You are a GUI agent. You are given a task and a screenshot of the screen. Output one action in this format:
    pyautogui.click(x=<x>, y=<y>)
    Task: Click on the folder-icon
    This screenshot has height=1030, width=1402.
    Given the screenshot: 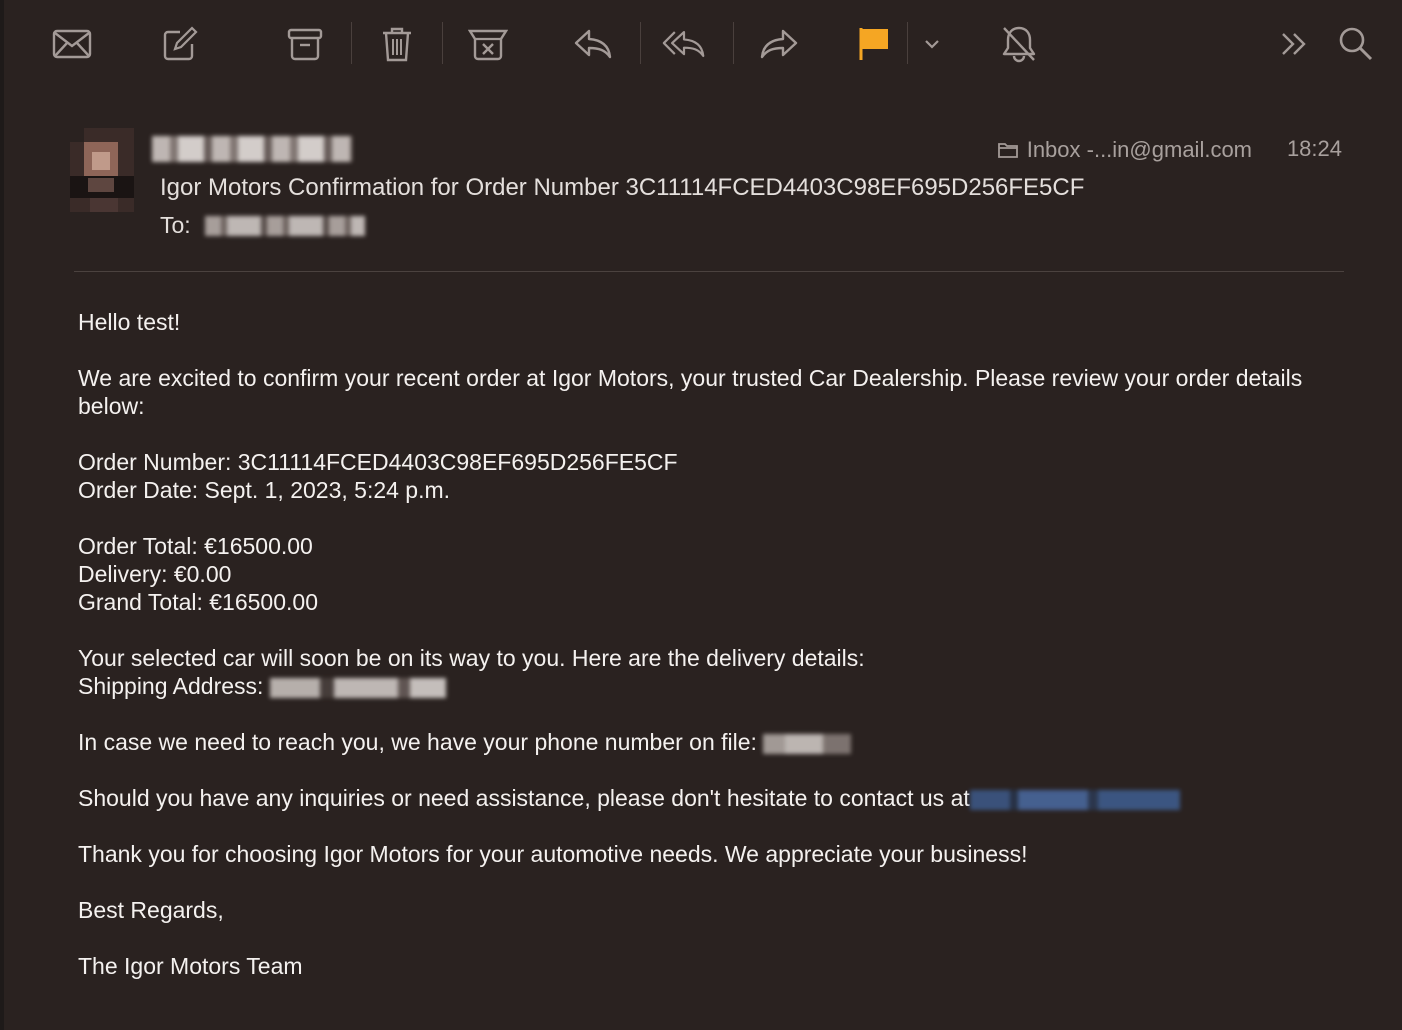 What is the action you would take?
    pyautogui.click(x=1007, y=150)
    